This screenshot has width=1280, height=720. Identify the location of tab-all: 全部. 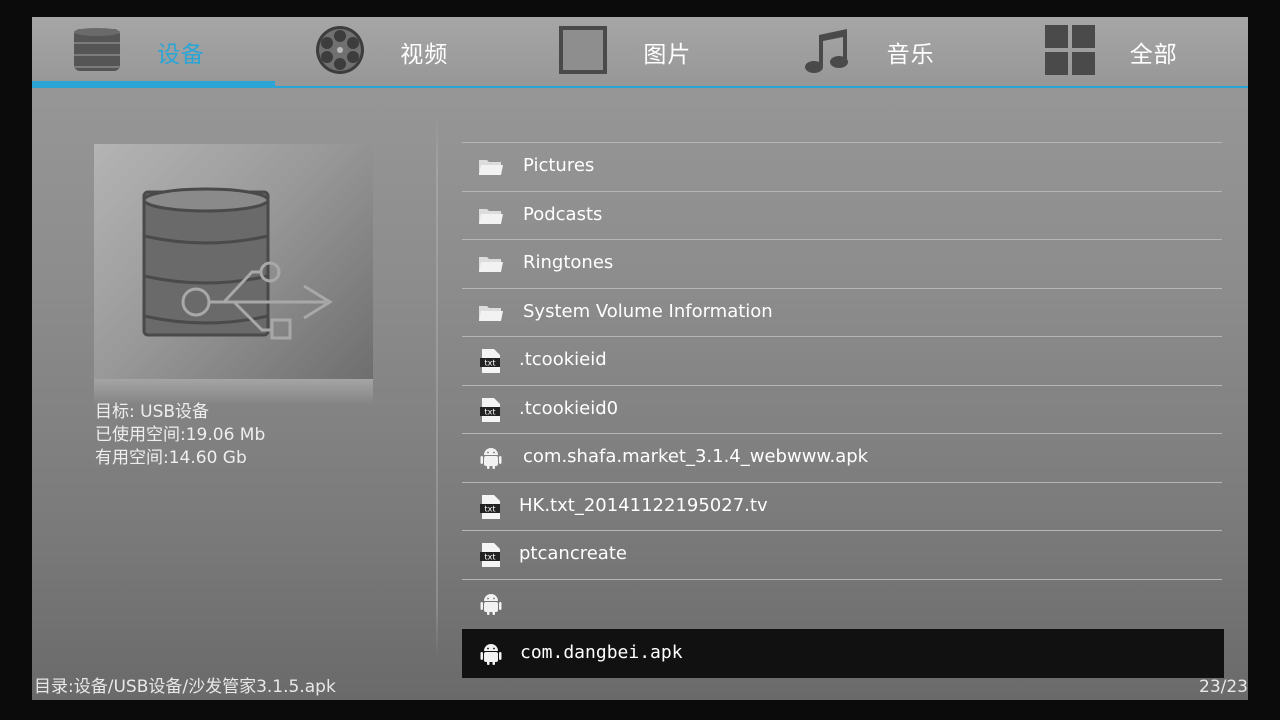
(1126, 51).